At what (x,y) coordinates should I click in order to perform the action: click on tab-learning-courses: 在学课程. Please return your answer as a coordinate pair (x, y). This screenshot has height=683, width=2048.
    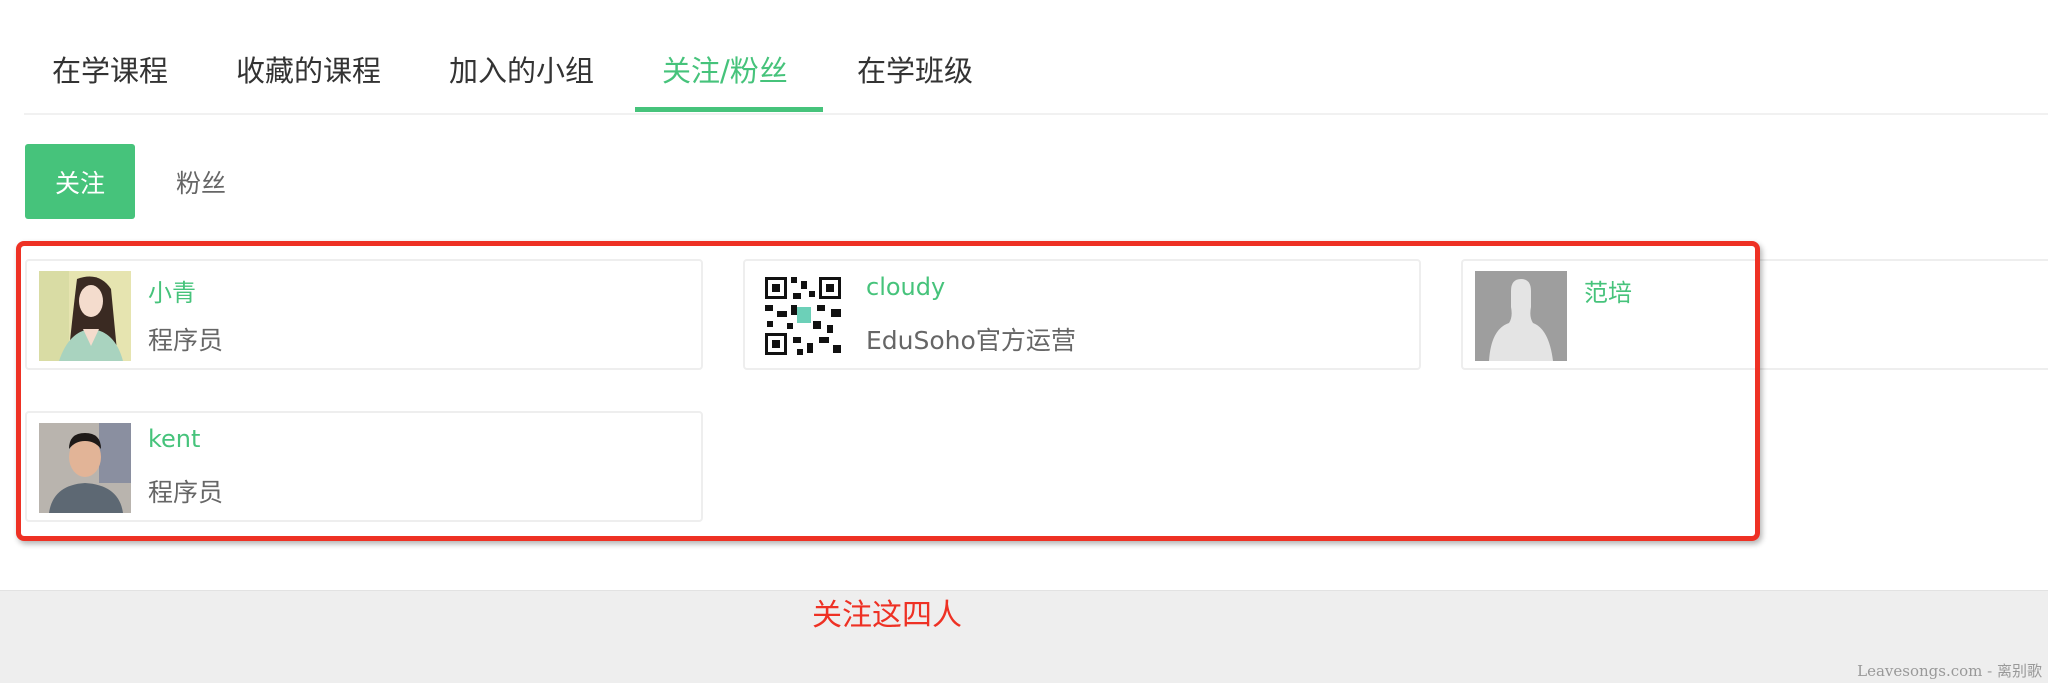
    Looking at the image, I should click on (110, 69).